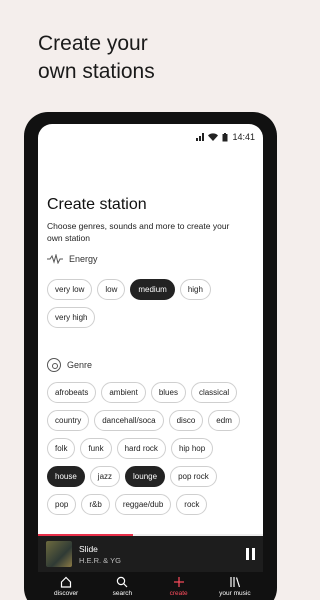  Describe the element at coordinates (100, 560) in the screenshot. I see `track-artist: H.E.R. & YG` at that location.